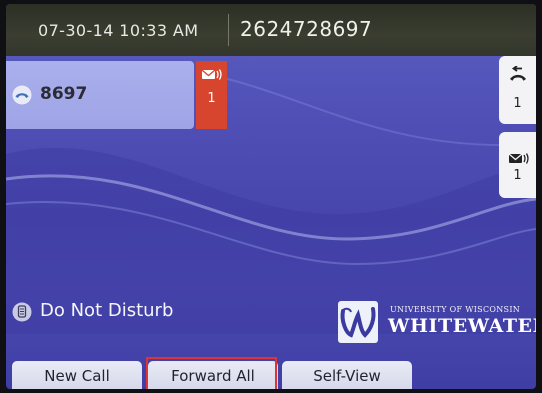 The height and width of the screenshot is (393, 542). Describe the element at coordinates (517, 175) in the screenshot. I see `voicemail-count: 1` at that location.